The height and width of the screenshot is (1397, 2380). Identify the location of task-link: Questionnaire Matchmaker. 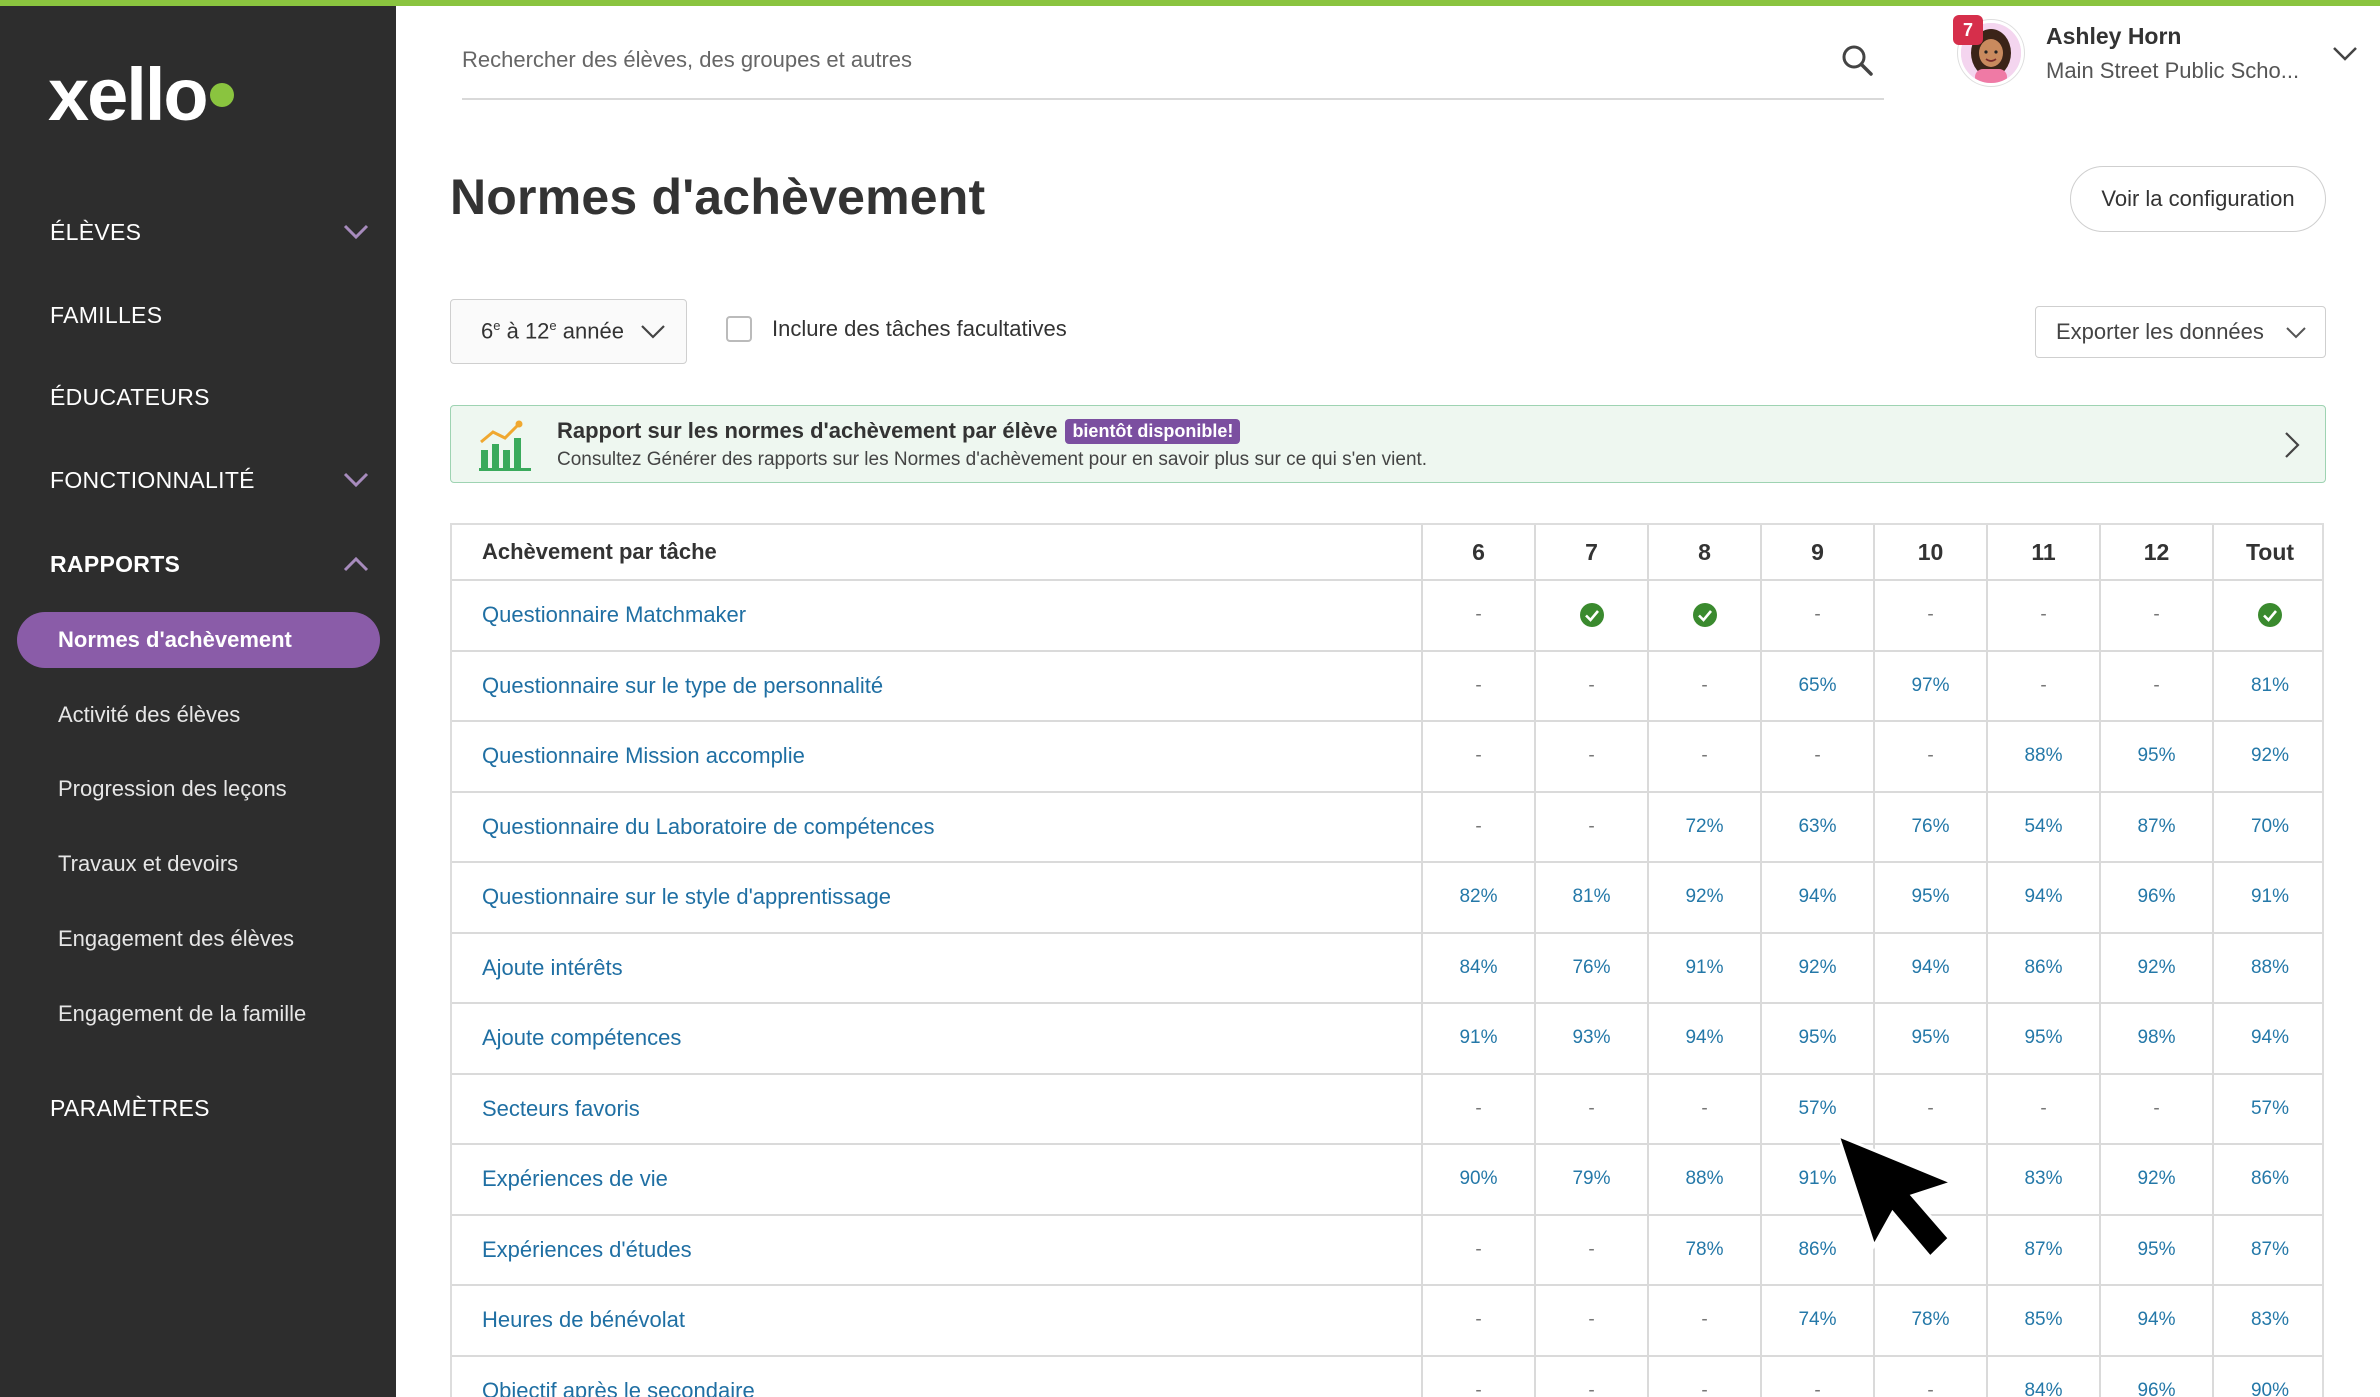
(937, 616).